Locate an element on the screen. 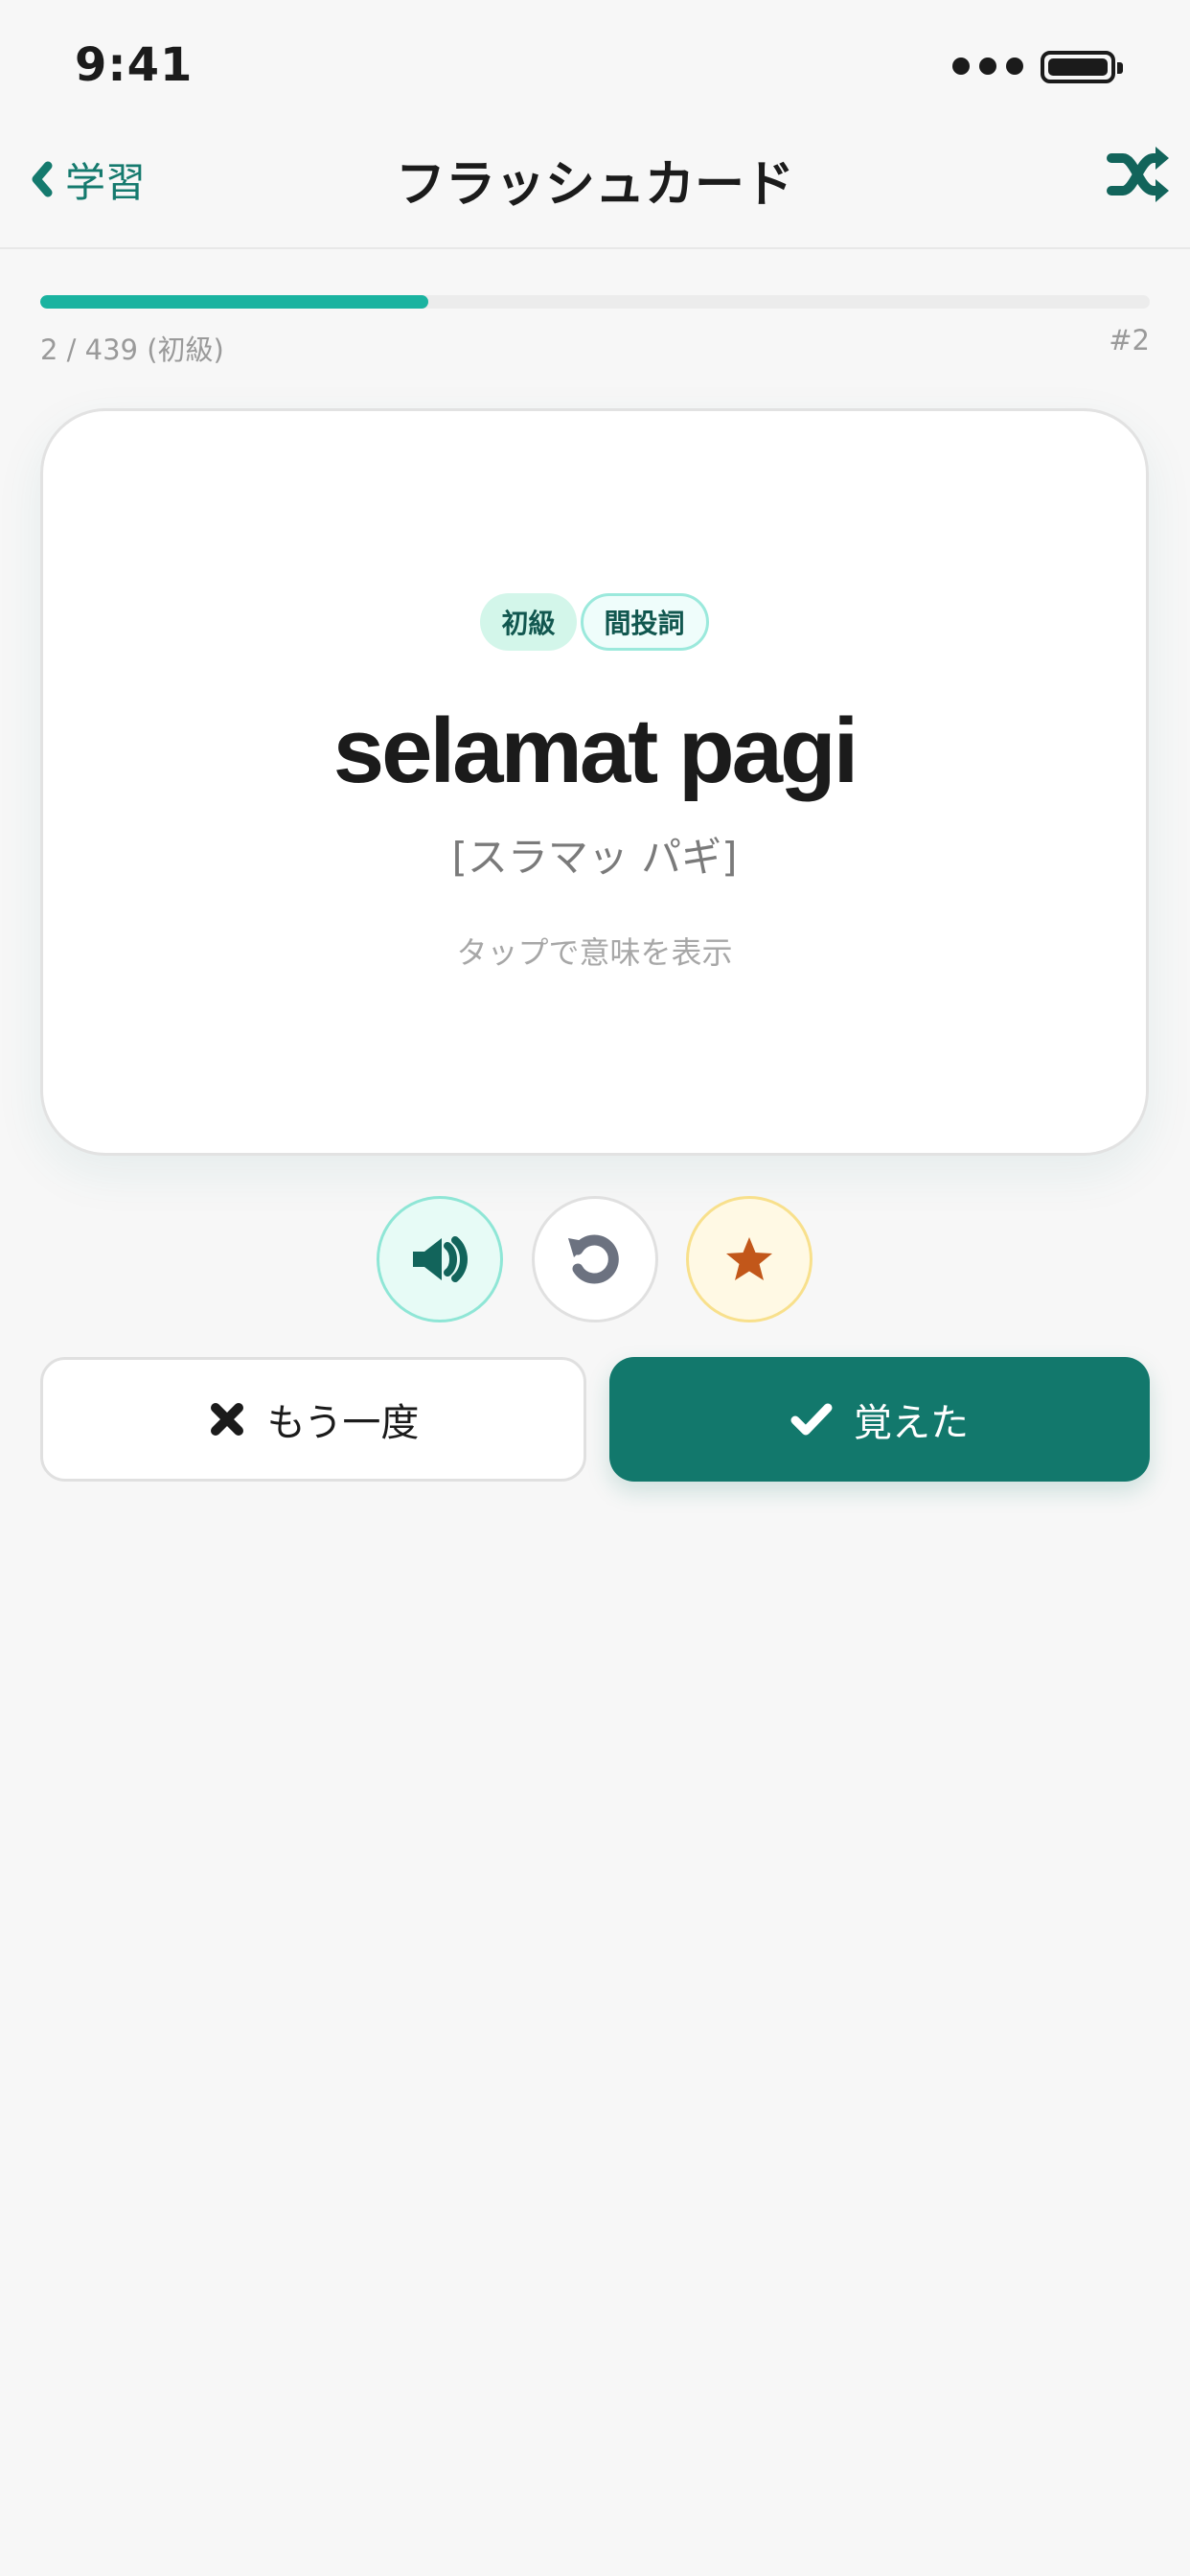  level-tag: 初級 is located at coordinates (528, 622).